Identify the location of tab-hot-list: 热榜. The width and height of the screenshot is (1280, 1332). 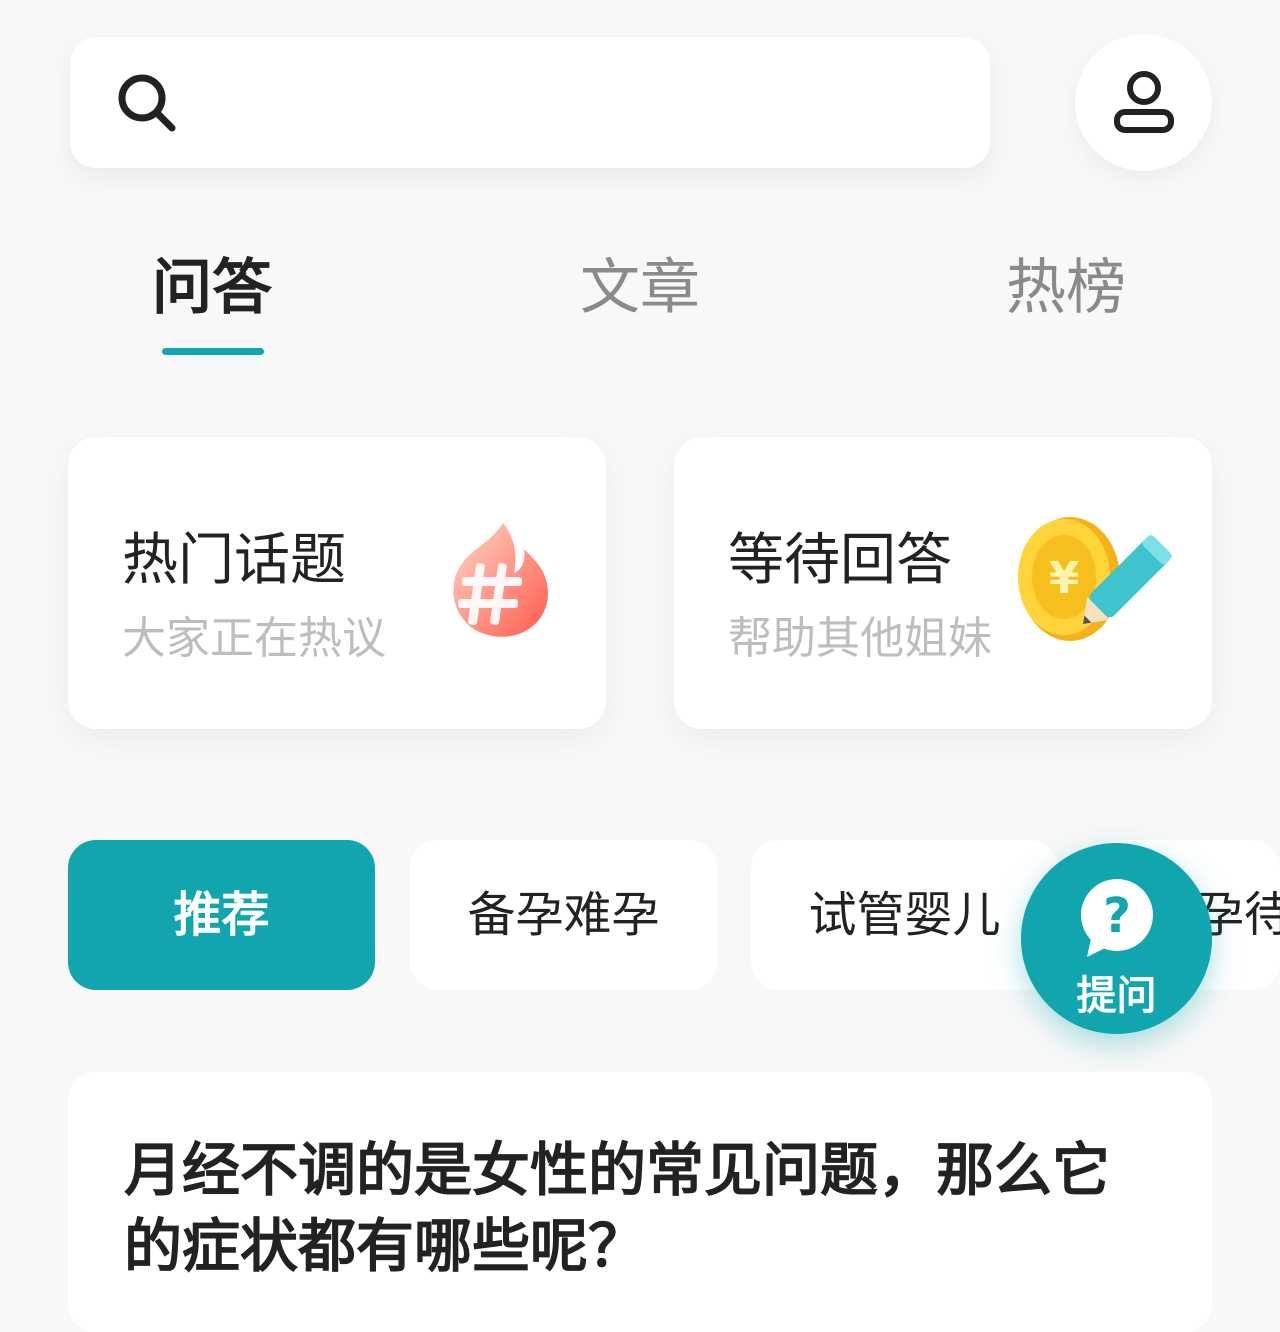
(1066, 288).